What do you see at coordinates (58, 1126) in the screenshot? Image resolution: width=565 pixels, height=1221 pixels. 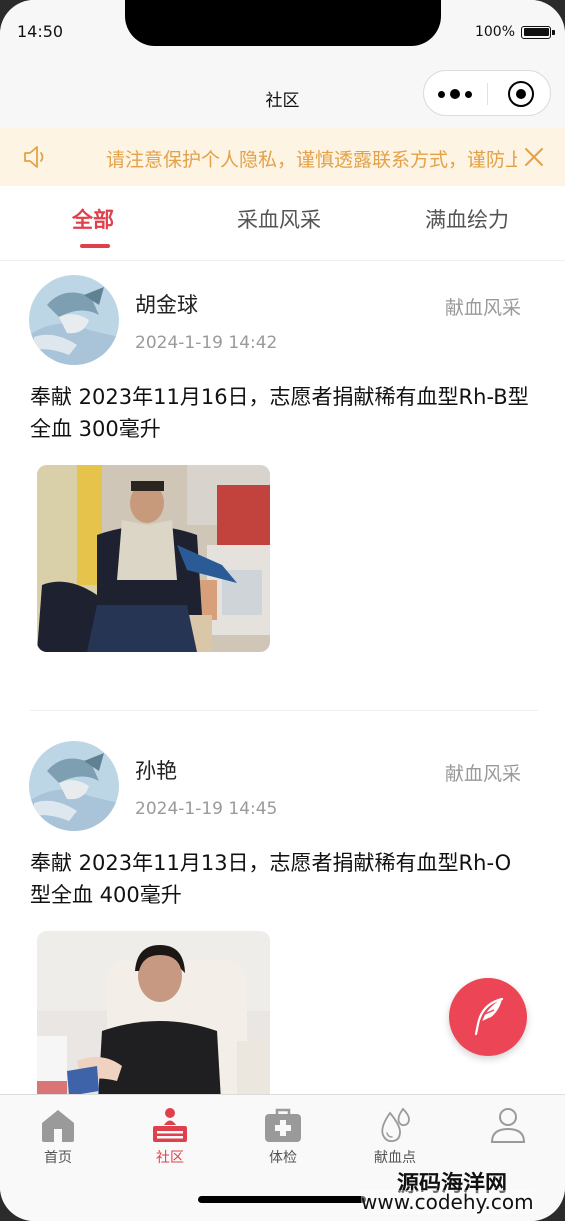 I see `home-icon` at bounding box center [58, 1126].